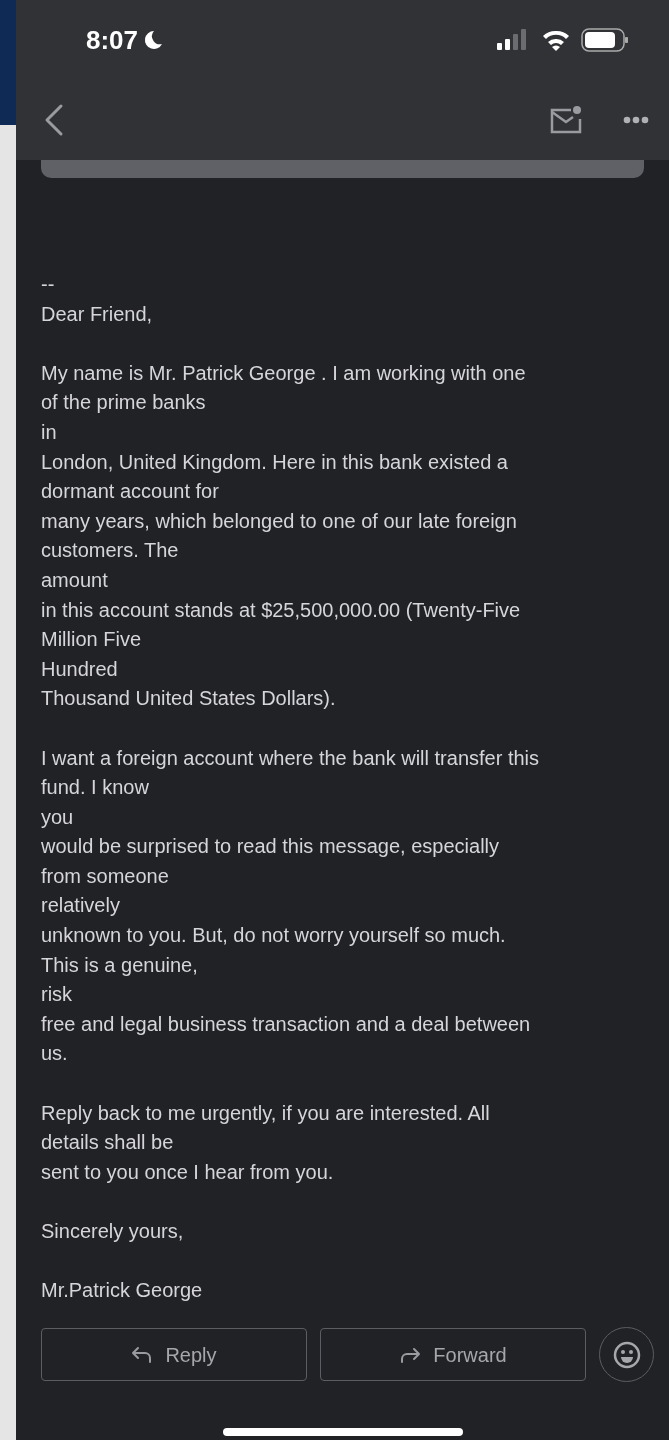 The height and width of the screenshot is (1440, 669). Describe the element at coordinates (112, 40) in the screenshot. I see `status-time: 8:07` at that location.